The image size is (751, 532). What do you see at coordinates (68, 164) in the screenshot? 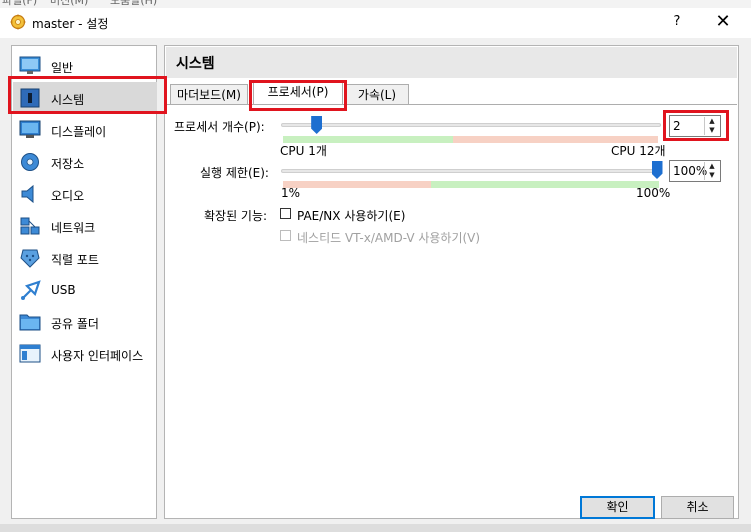
I see `sidebar-item-label: 저장소` at bounding box center [68, 164].